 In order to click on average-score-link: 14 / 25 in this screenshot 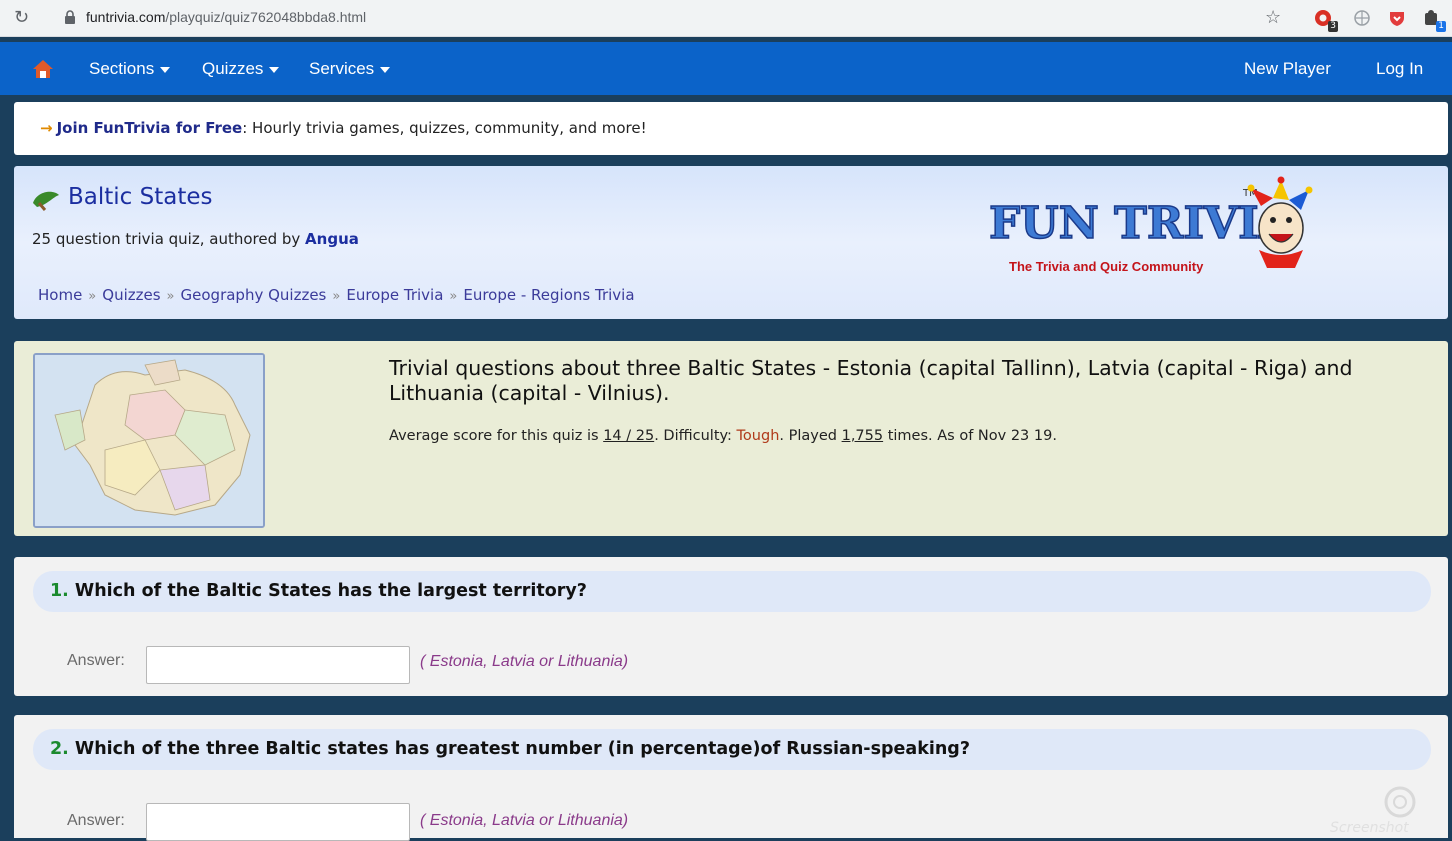, I will do `click(628, 436)`.